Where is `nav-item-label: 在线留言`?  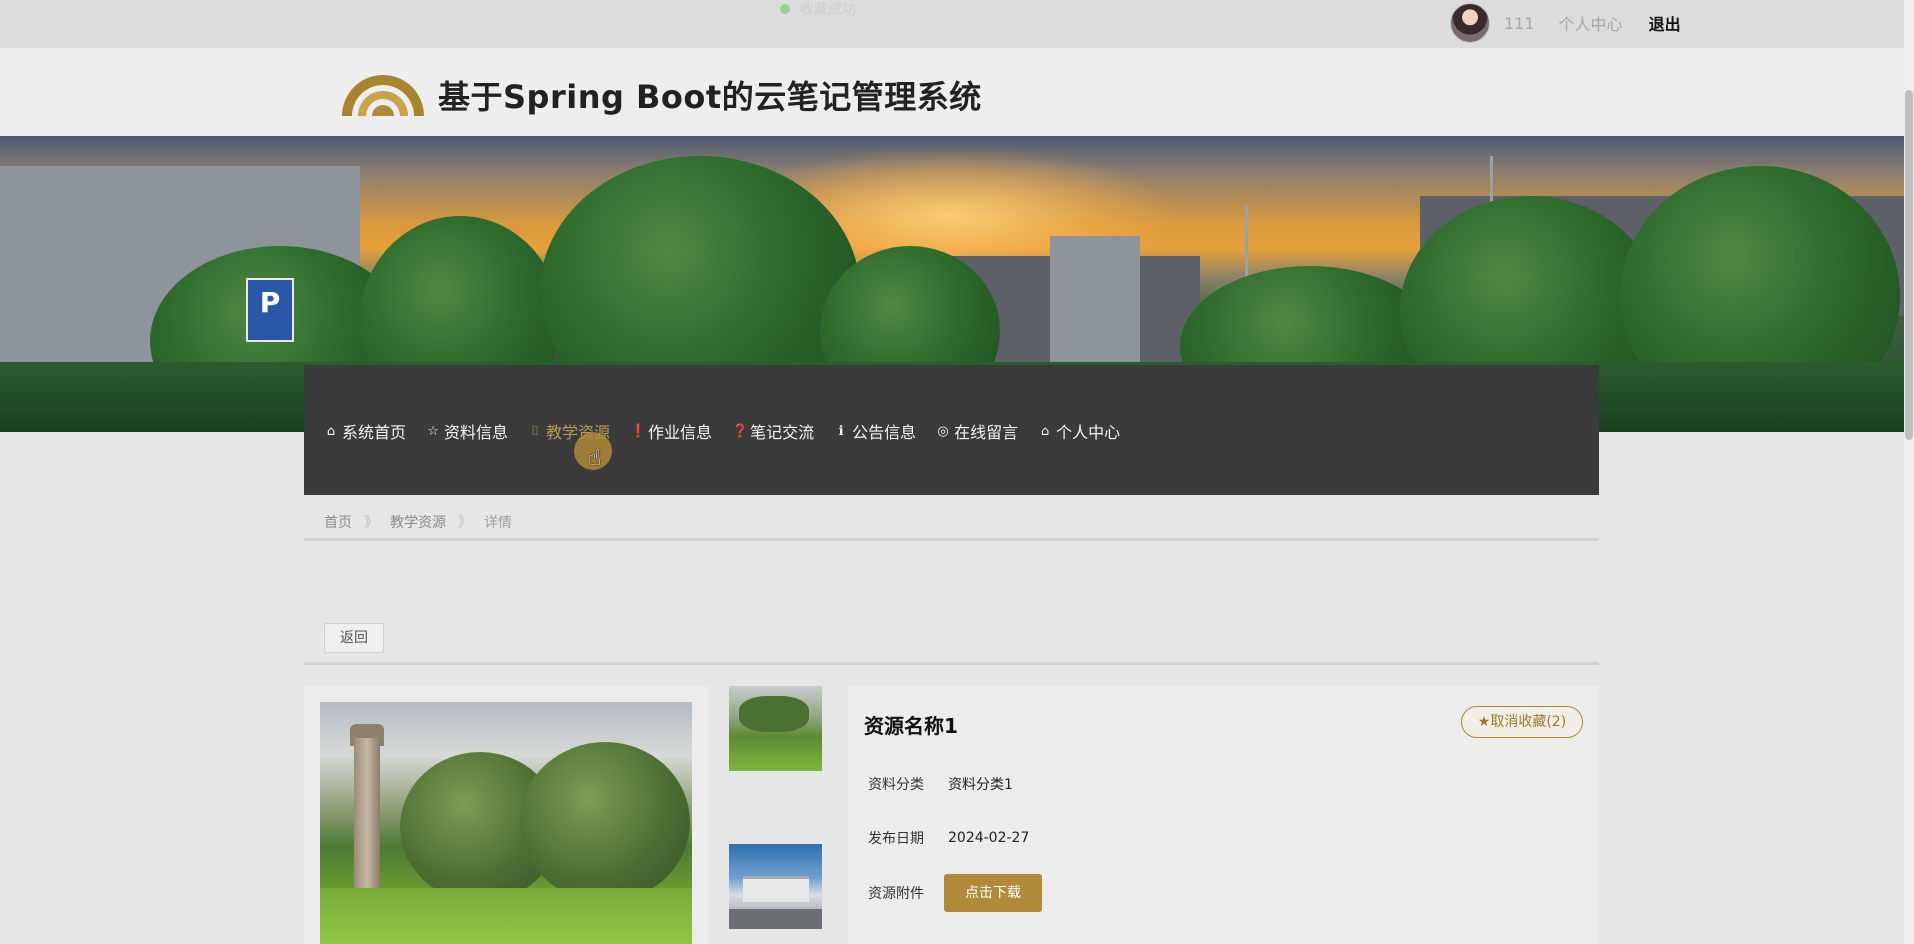 nav-item-label: 在线留言 is located at coordinates (986, 432).